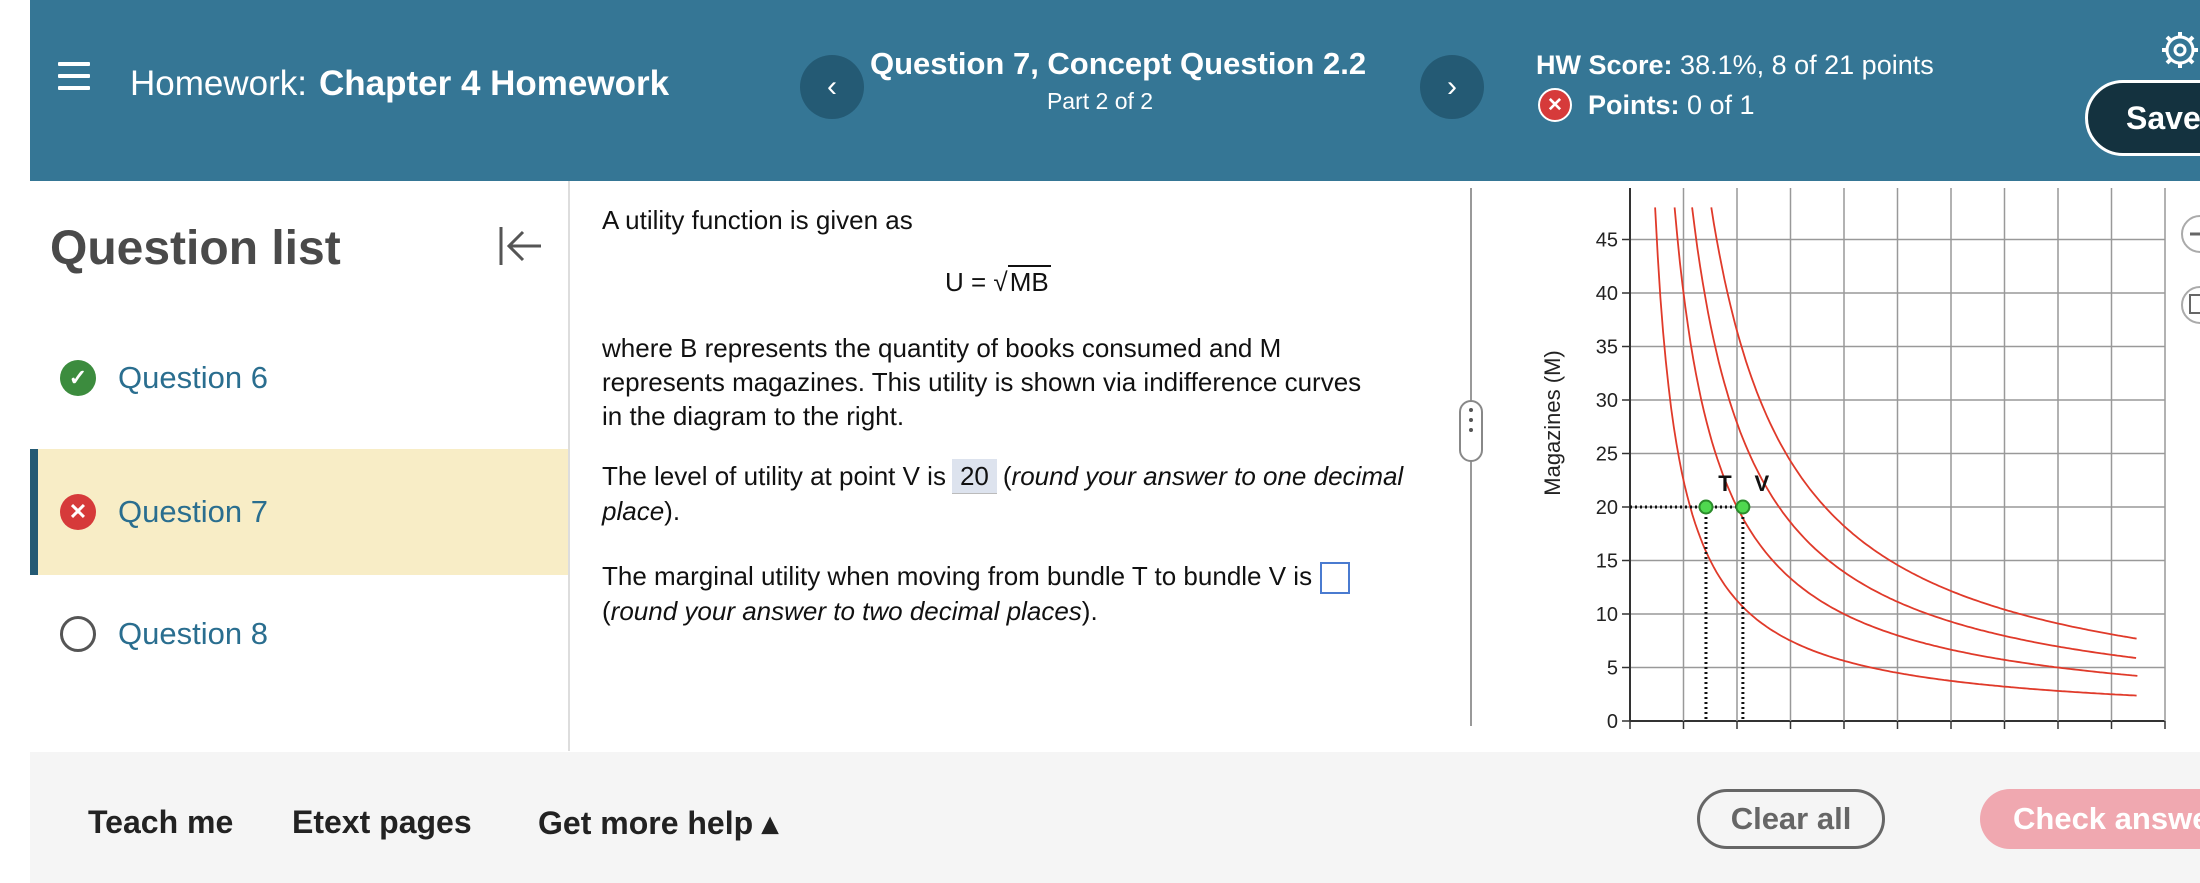 The width and height of the screenshot is (2200, 883). Describe the element at coordinates (1471, 431) in the screenshot. I see `pane-resize-handle` at that location.